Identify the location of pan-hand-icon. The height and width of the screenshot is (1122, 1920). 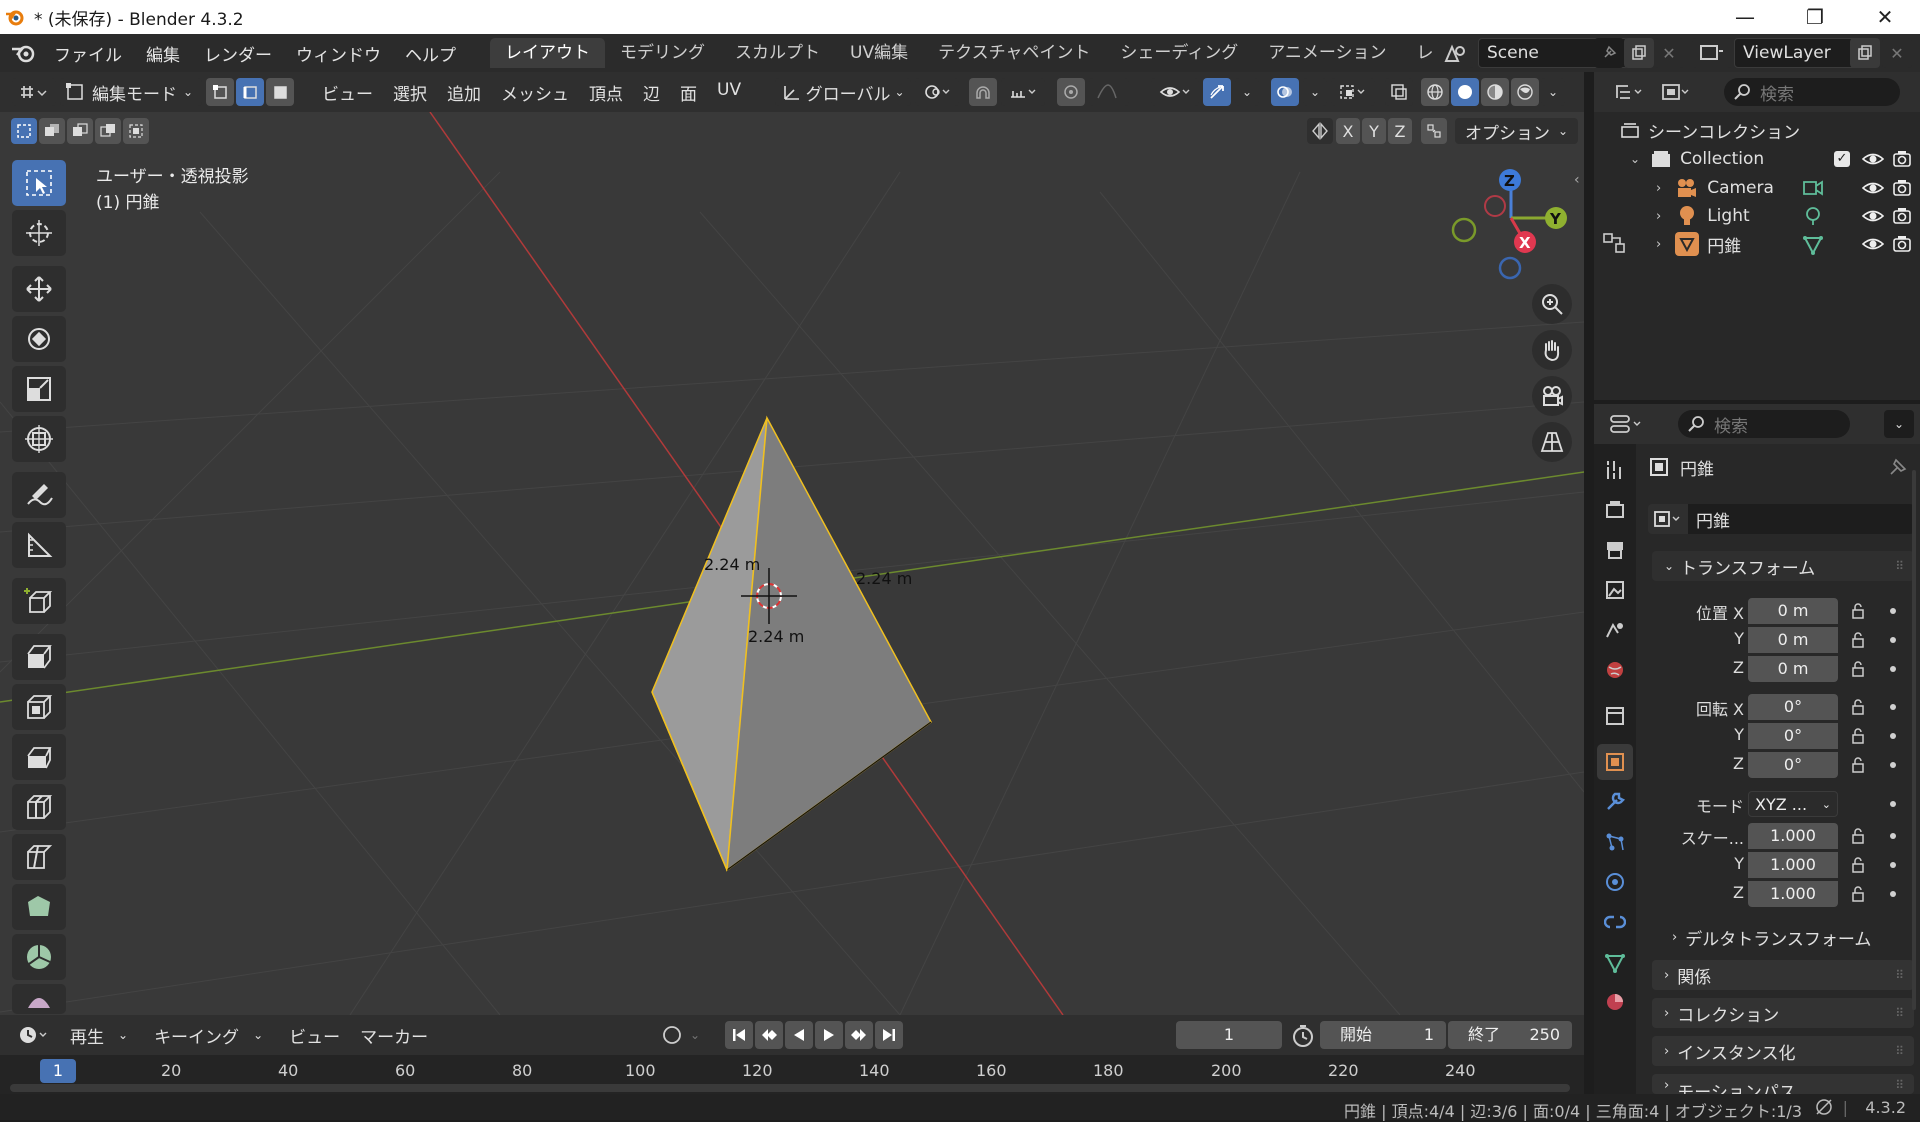
(1552, 350).